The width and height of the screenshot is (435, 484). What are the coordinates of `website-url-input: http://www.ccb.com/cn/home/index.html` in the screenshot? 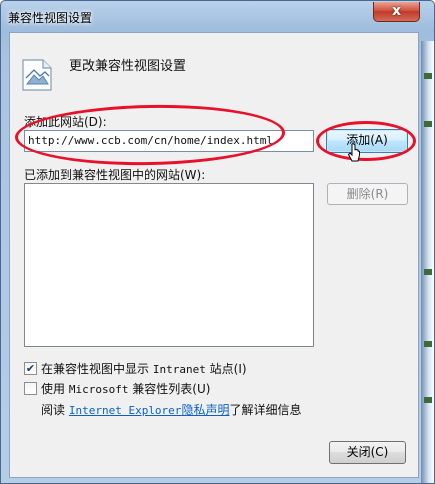 It's located at (169, 141).